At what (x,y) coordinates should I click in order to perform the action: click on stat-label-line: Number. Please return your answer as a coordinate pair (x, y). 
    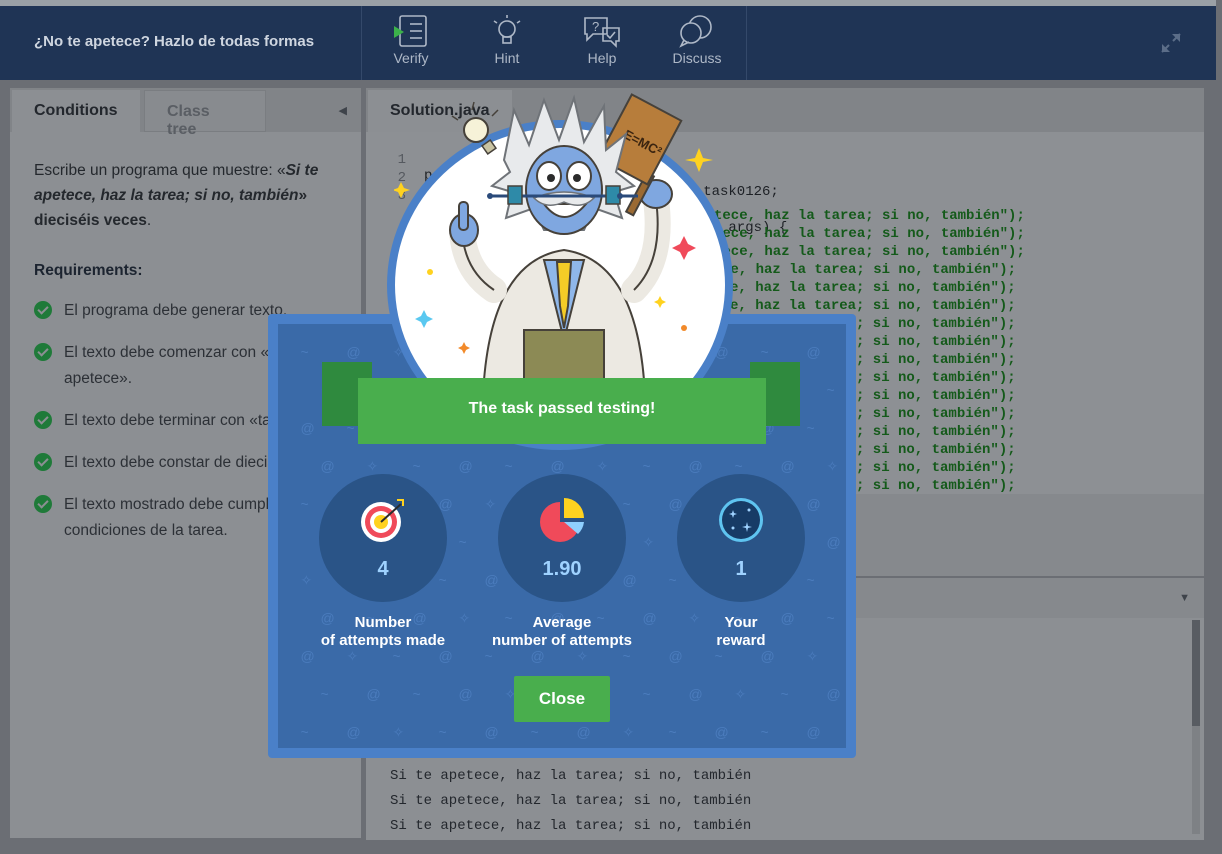
    Looking at the image, I should click on (383, 622).